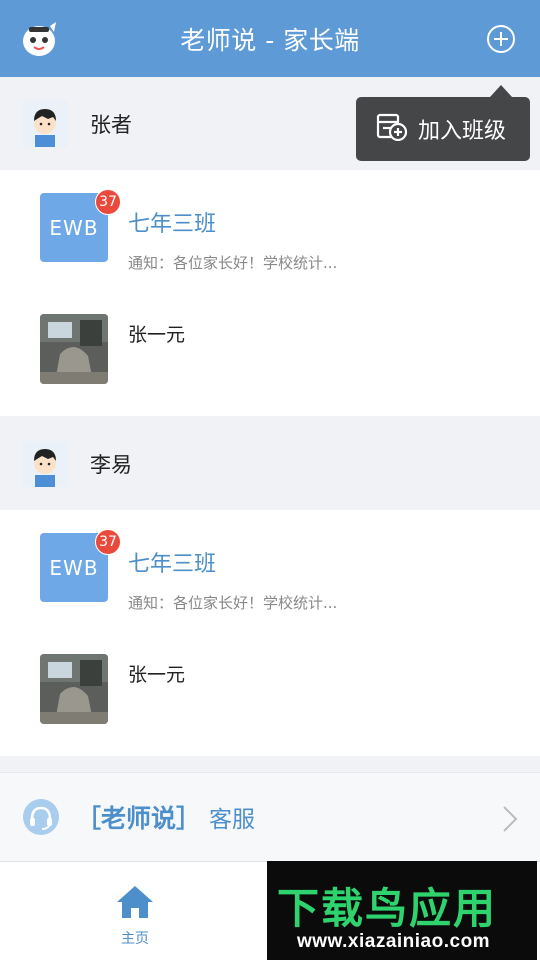  I want to click on watermark-title: 下载鸟应用, so click(387, 908).